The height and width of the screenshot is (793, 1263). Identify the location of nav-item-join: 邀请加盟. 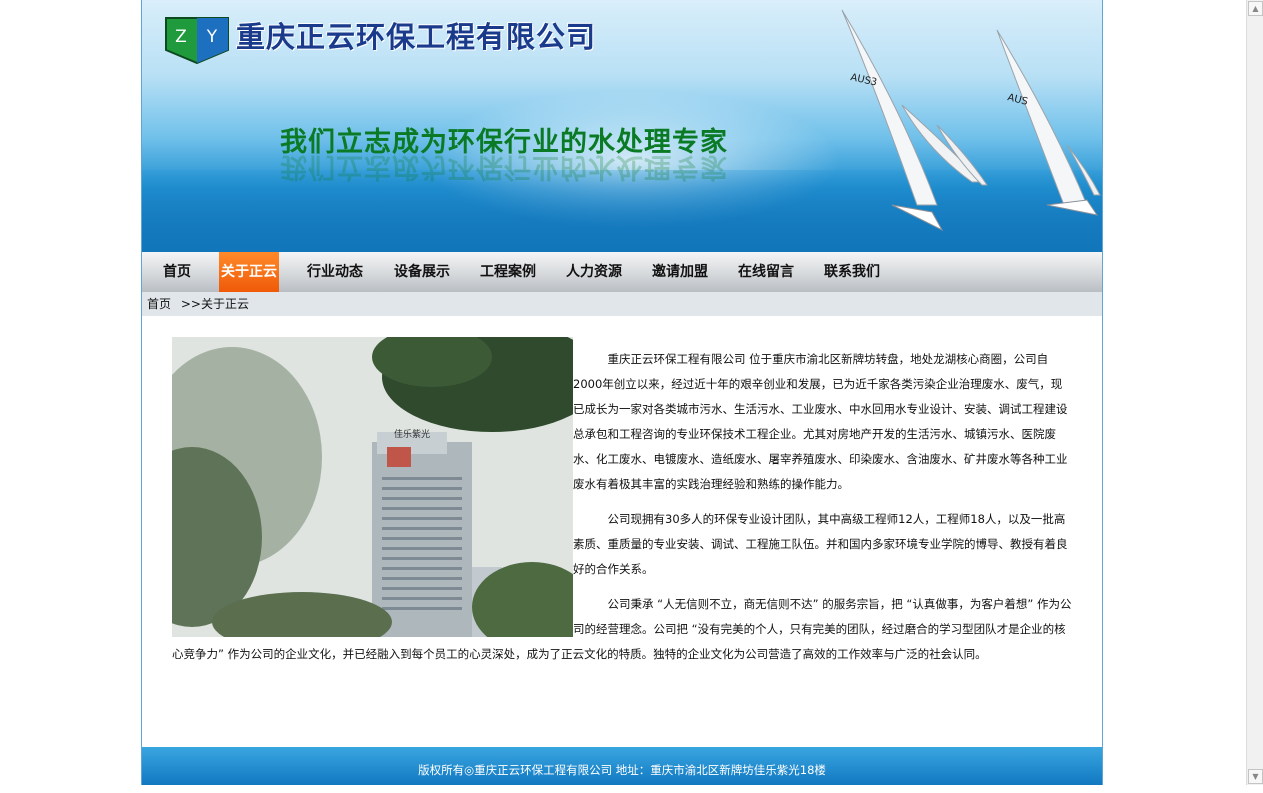
(680, 272).